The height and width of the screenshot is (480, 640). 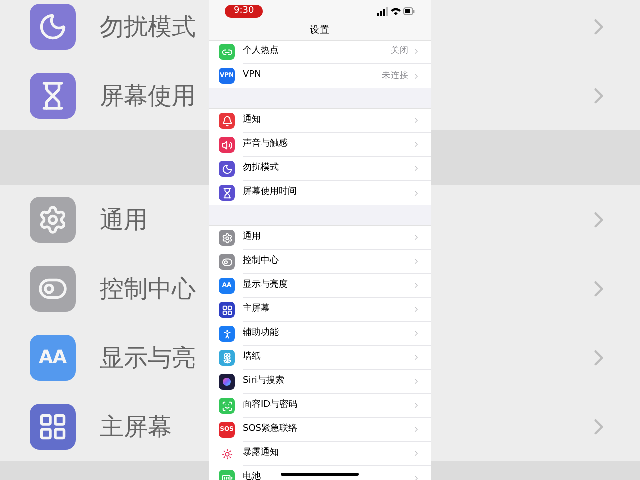 I want to click on settings-row: 屏幕使用时间, so click(x=320, y=193).